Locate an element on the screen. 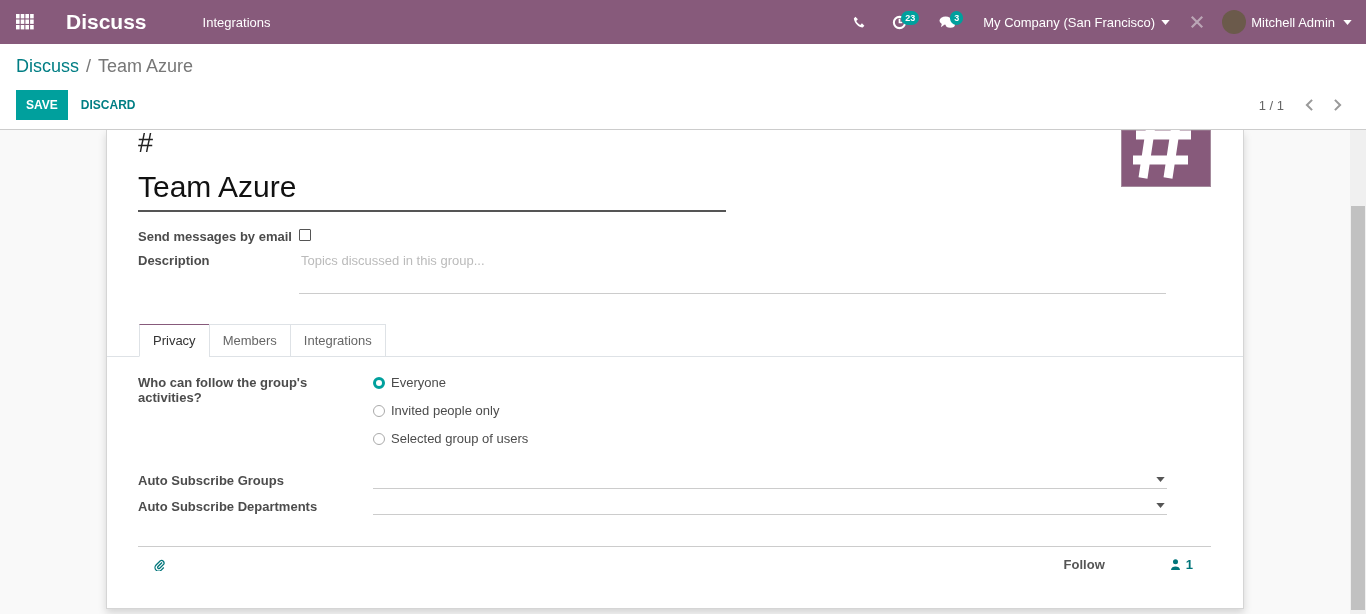  scrollbar is located at coordinates (1358, 372).